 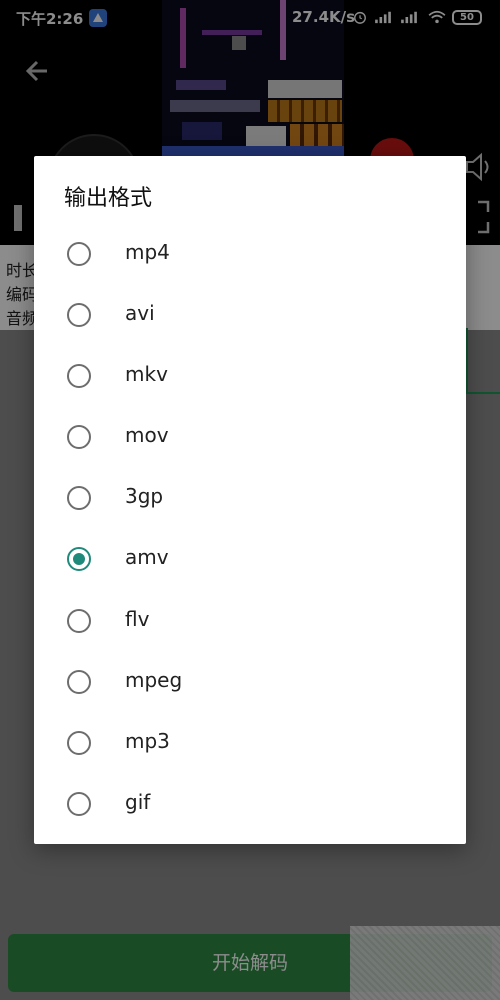 What do you see at coordinates (140, 313) in the screenshot?
I see `format-option-label: avi` at bounding box center [140, 313].